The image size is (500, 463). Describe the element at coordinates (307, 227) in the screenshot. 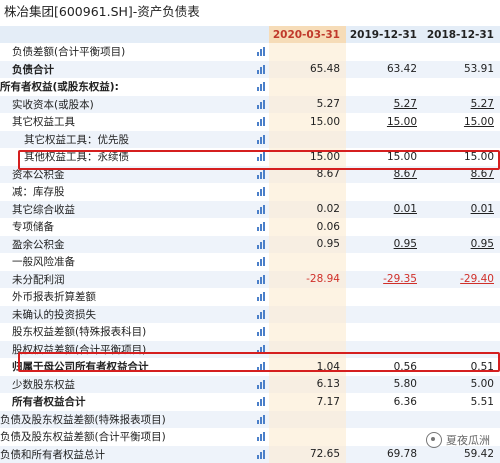

I see `value-cell: 0.06` at that location.